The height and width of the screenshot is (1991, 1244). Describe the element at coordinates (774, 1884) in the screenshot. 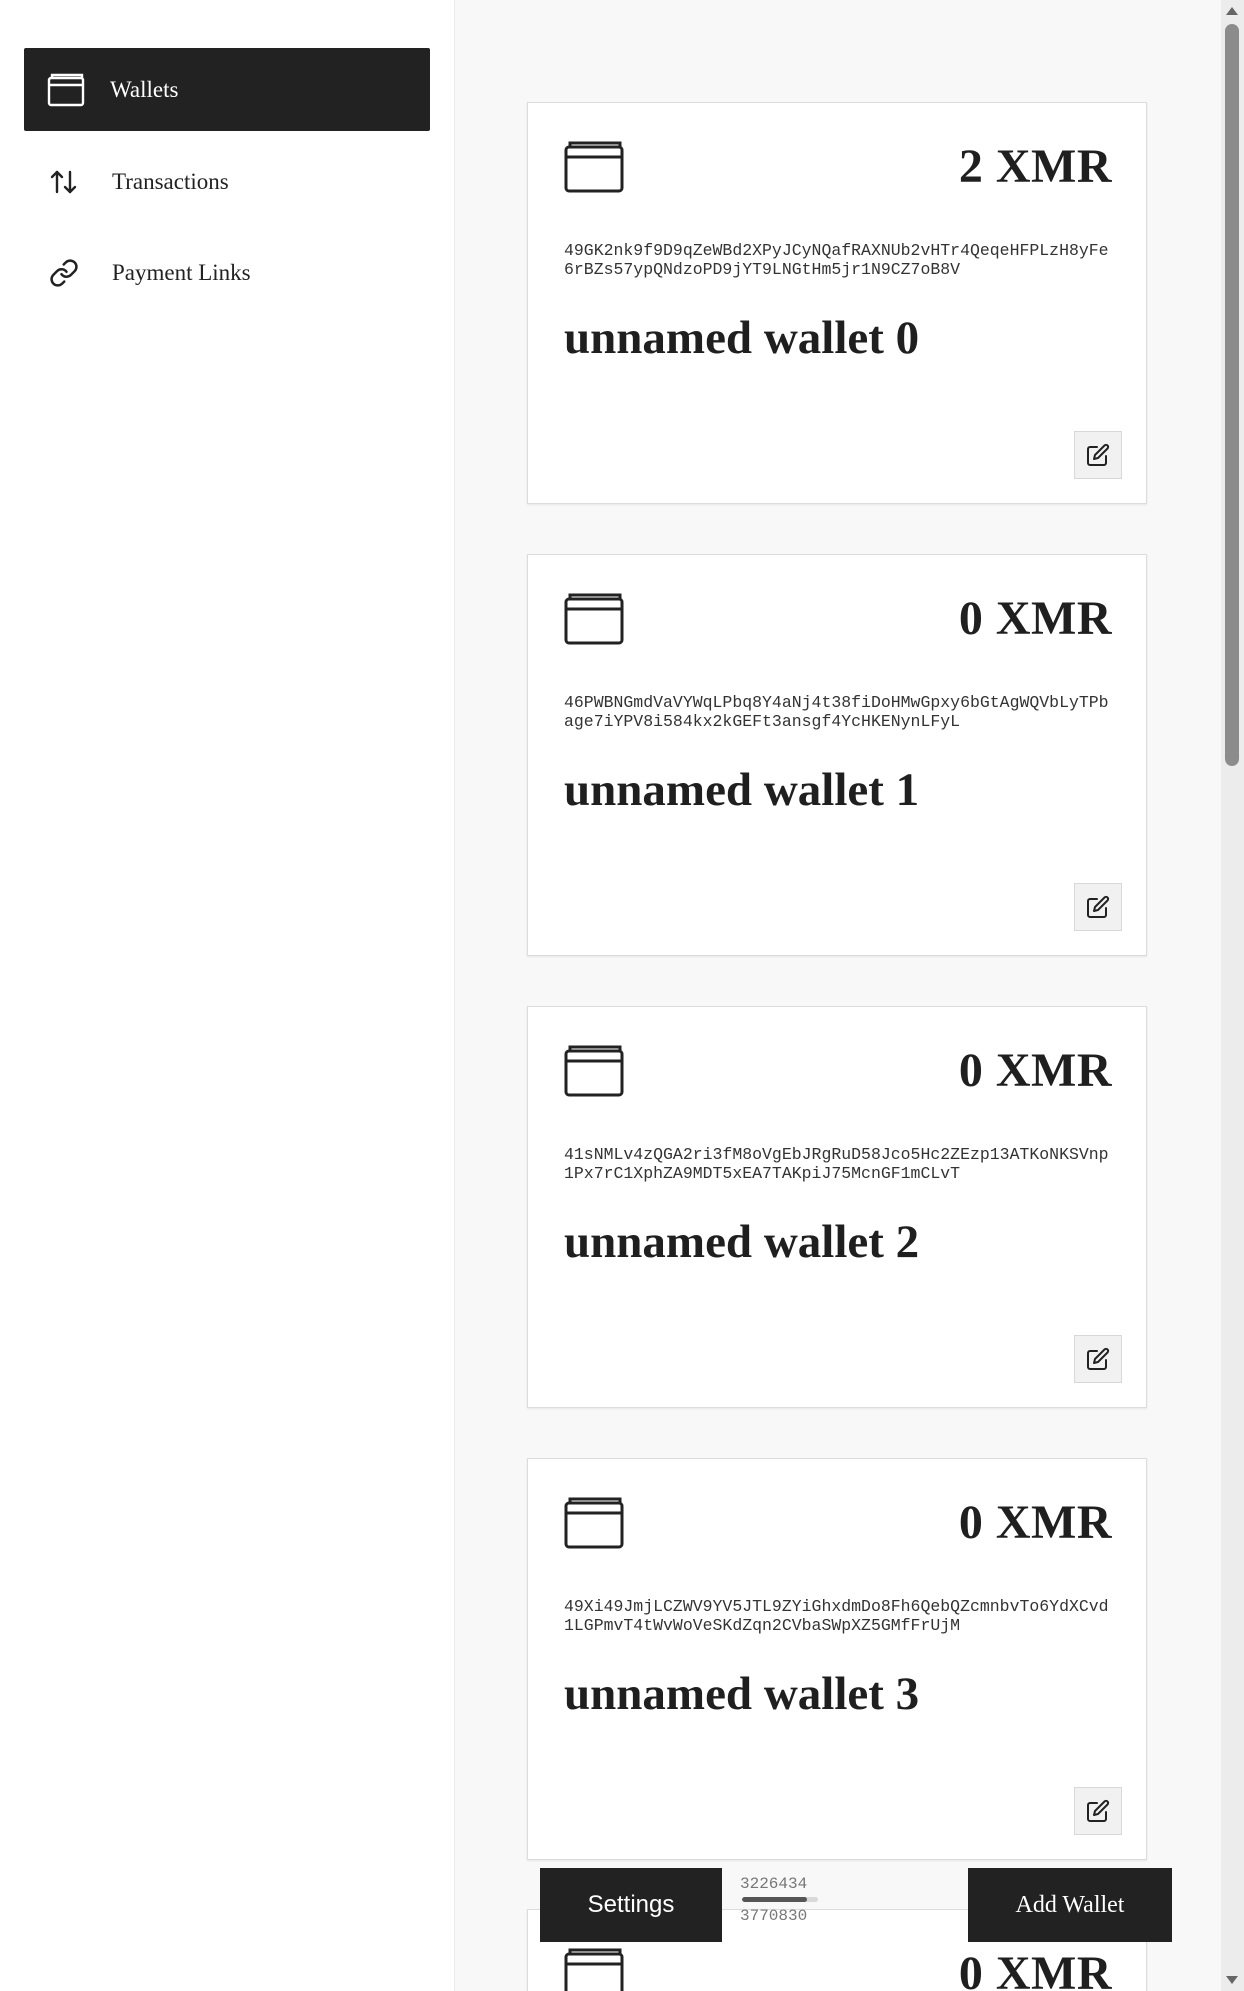

I see `sync-current-height: 3226434` at that location.